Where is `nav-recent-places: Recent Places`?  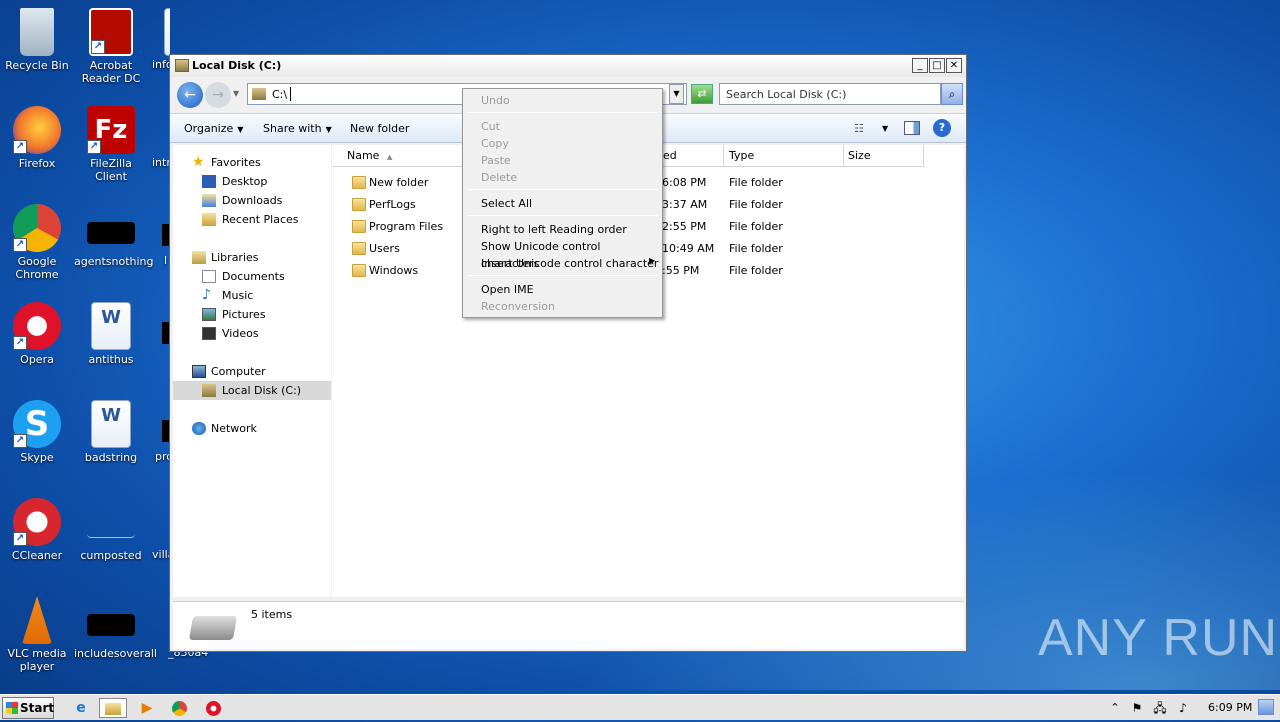 nav-recent-places: Recent Places is located at coordinates (252, 219).